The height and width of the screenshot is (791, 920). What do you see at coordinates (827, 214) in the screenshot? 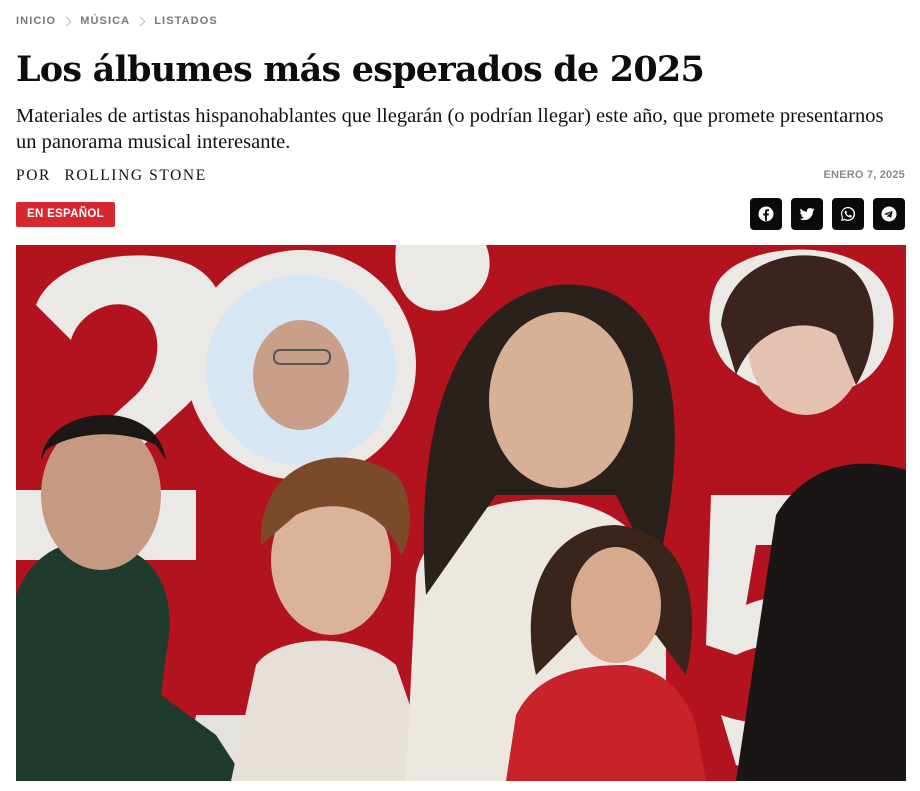
I see `share-buttons` at bounding box center [827, 214].